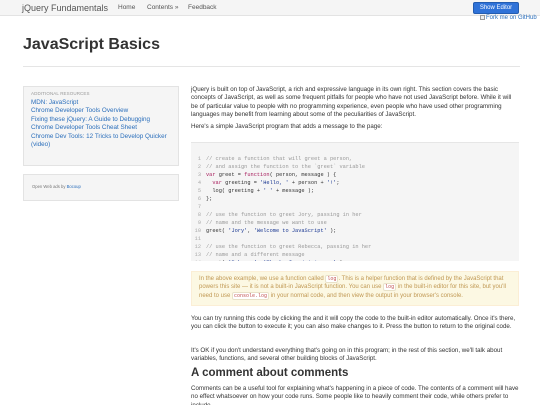 Image resolution: width=540 pixels, height=405 pixels. Describe the element at coordinates (482, 17) in the screenshot. I see `broken-image-icon` at that location.